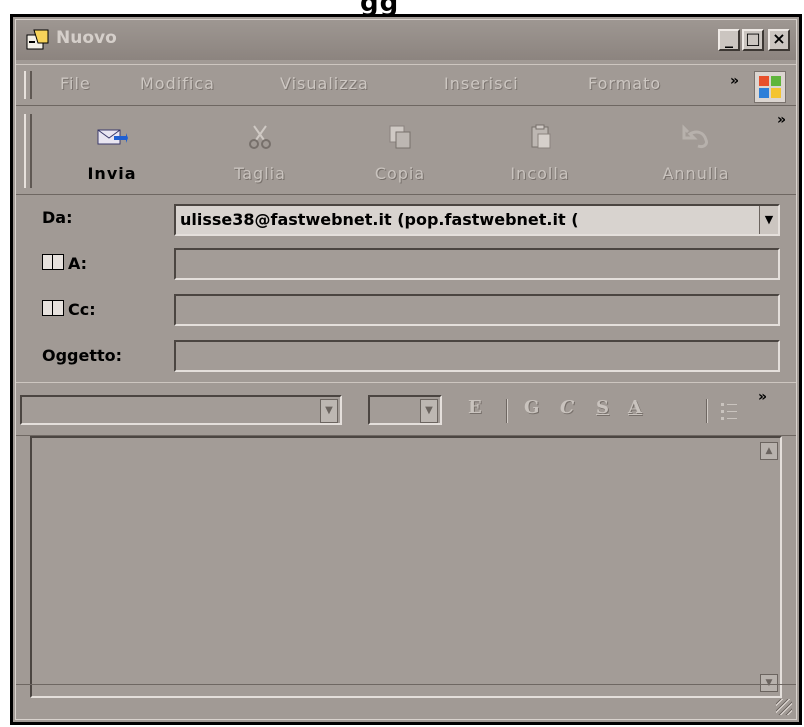 The image size is (804, 727). Describe the element at coordinates (762, 397) in the screenshot. I see `format-overflow-chevron: »` at that location.